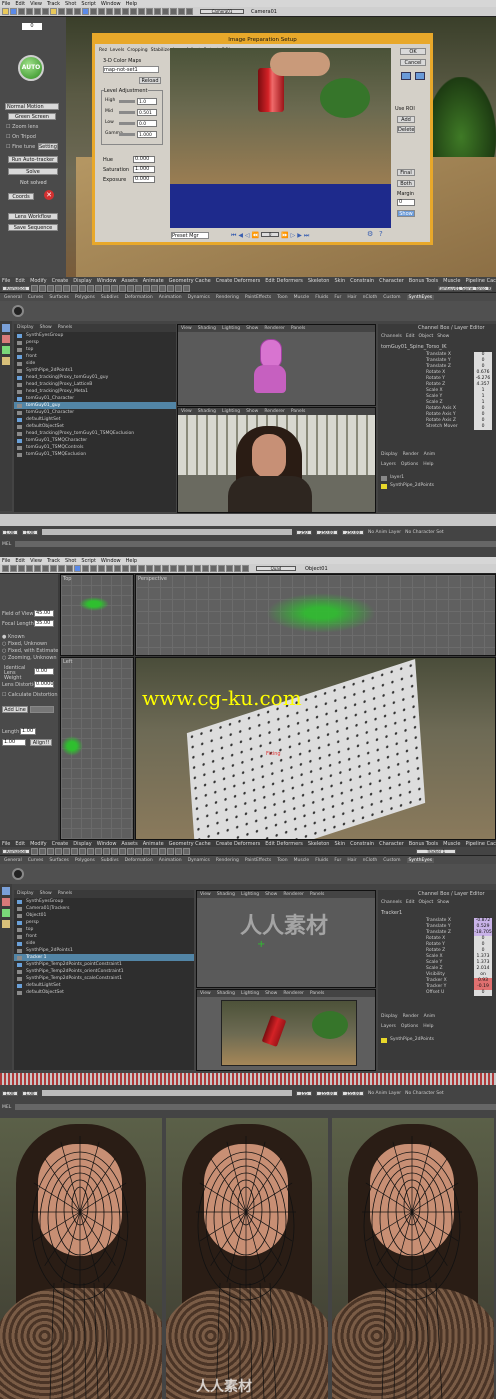  Describe the element at coordinates (41, 742) in the screenshot. I see `align-button: Align!!` at that location.